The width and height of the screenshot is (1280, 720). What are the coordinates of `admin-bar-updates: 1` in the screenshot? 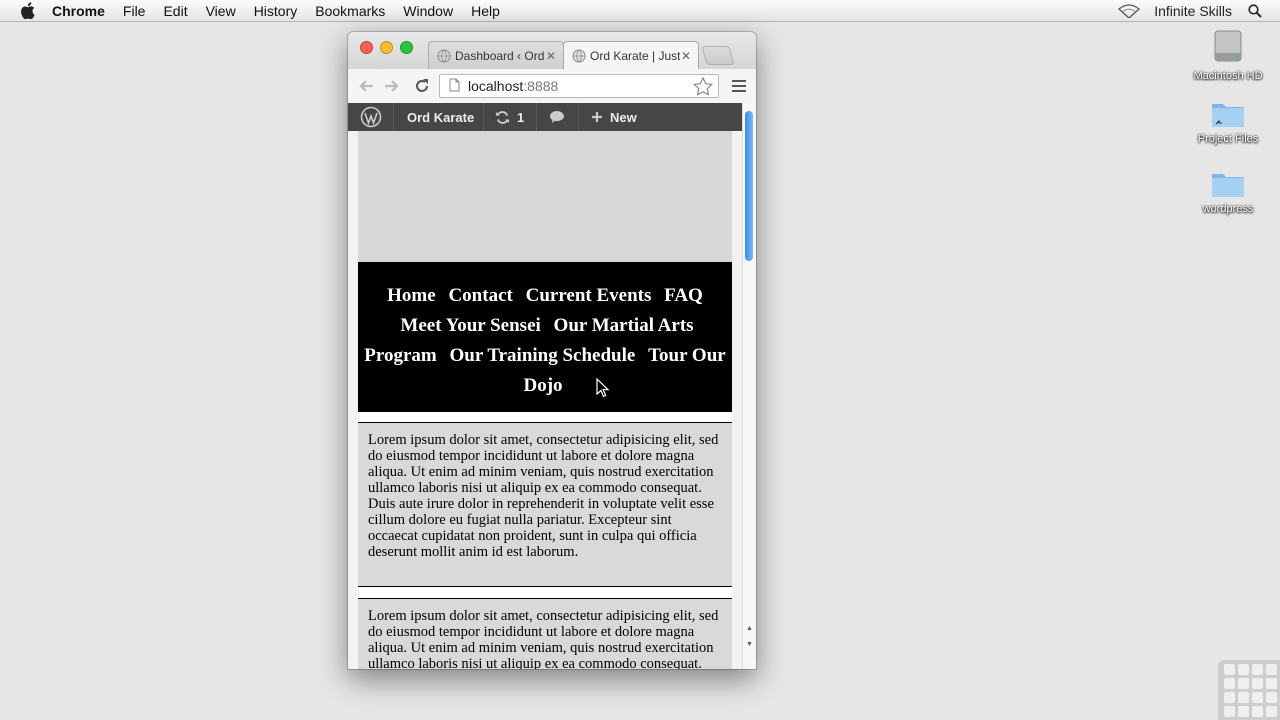 It's located at (509, 117).